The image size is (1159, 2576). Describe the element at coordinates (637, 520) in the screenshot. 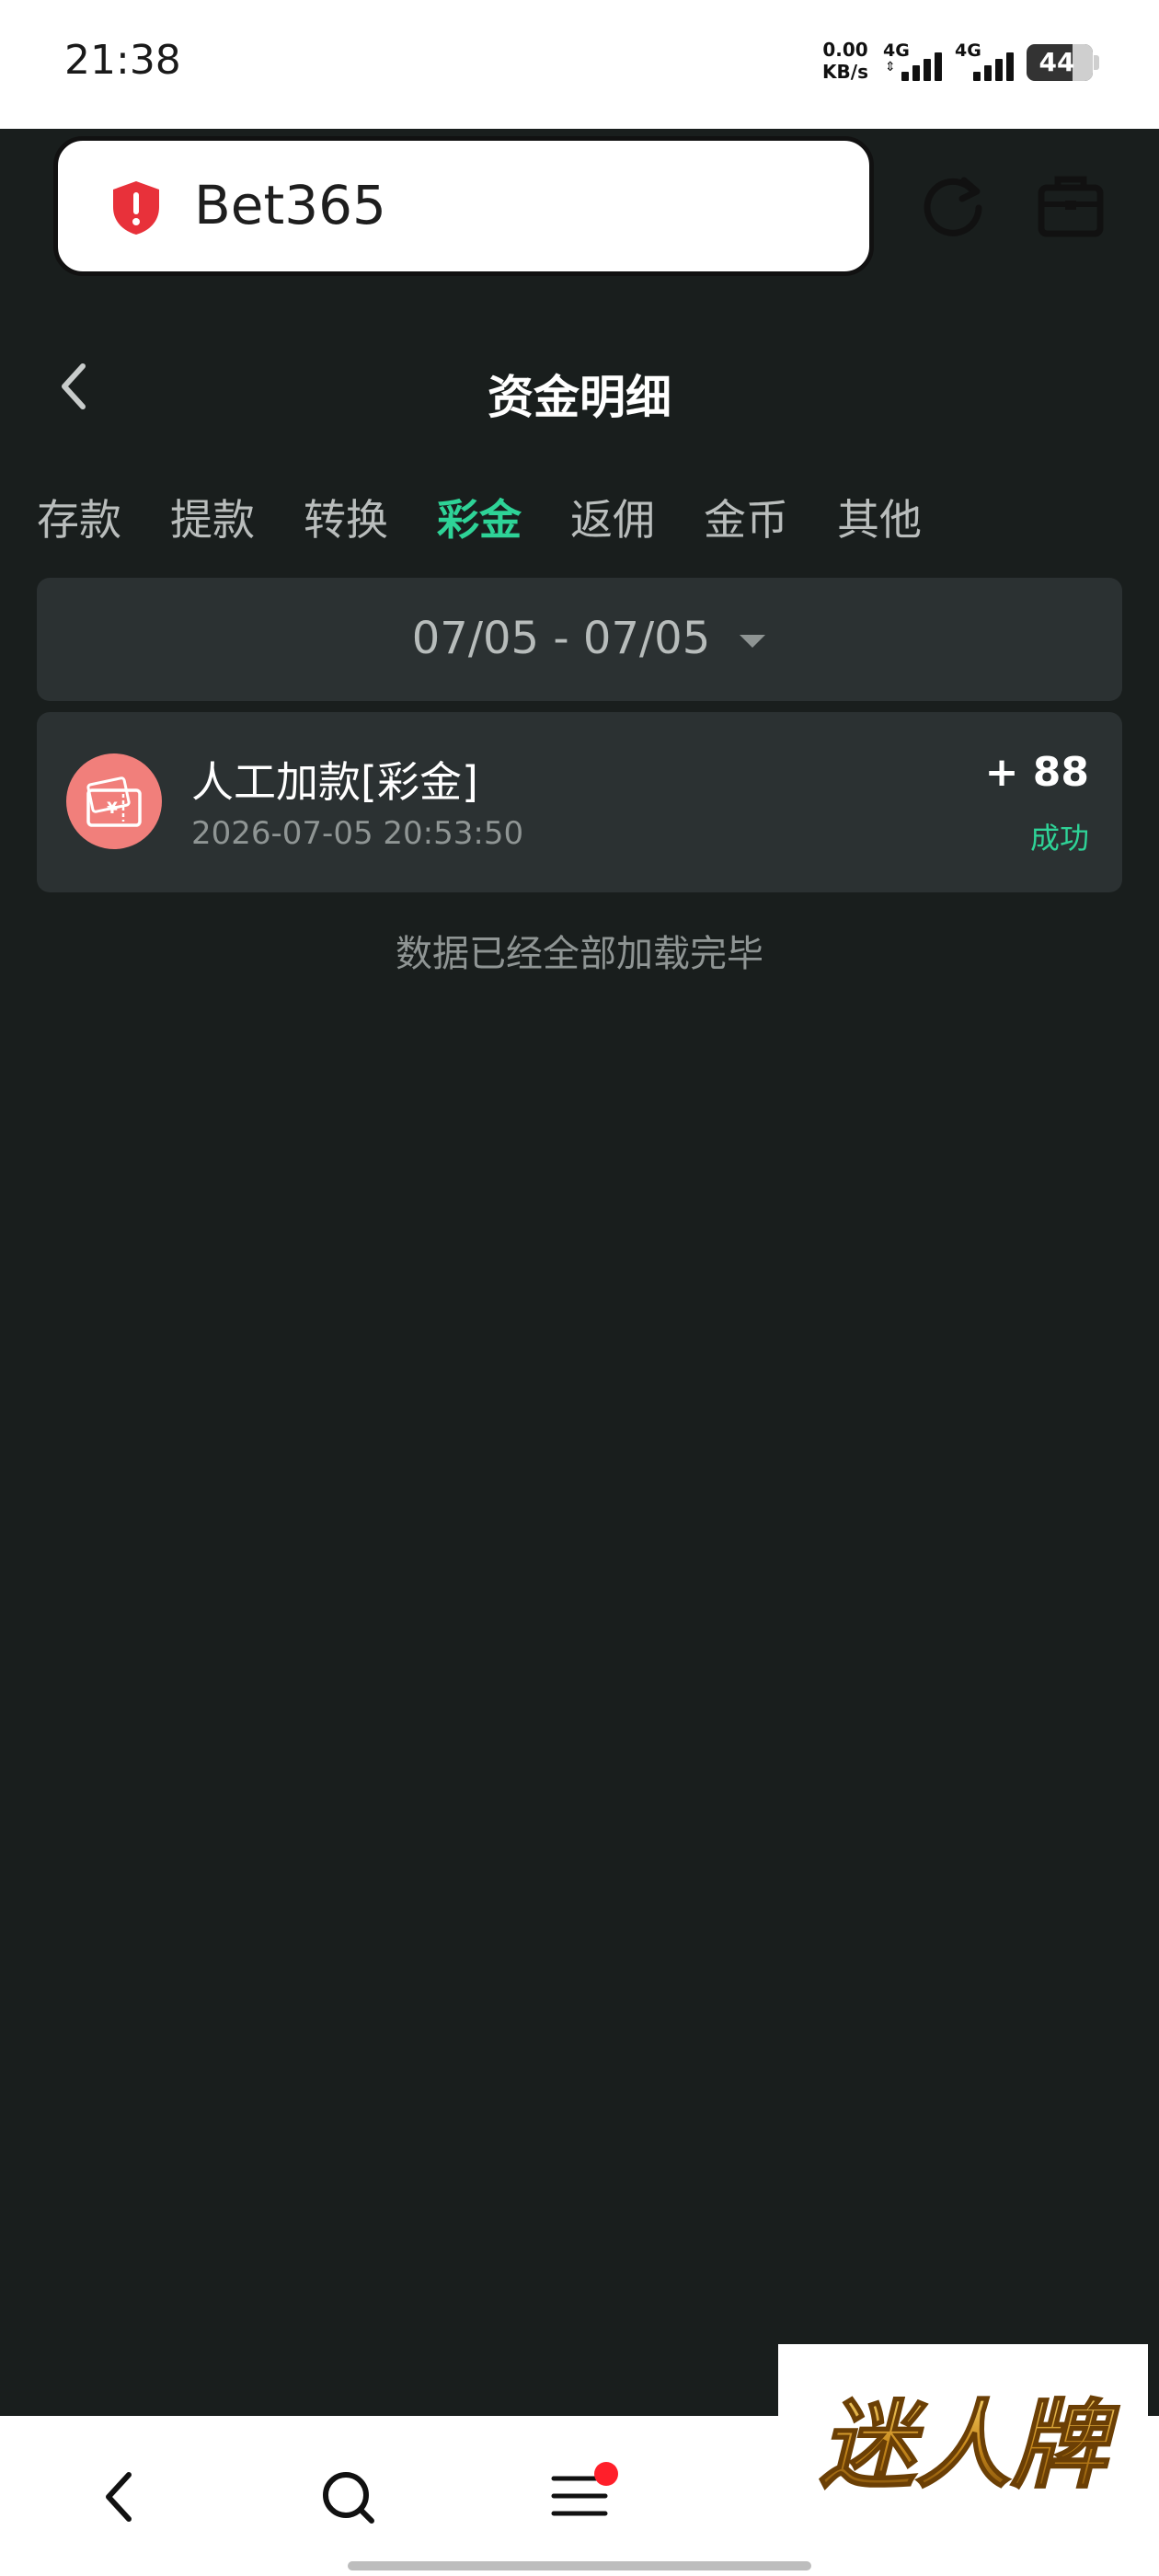

I see `tab-rebate: 返佣` at that location.